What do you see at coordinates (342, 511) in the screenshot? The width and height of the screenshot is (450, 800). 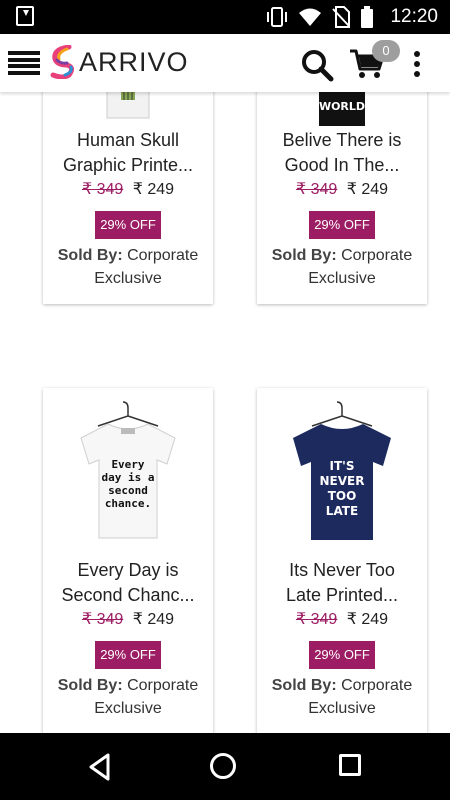 I see `shirt-print-text: LATE` at bounding box center [342, 511].